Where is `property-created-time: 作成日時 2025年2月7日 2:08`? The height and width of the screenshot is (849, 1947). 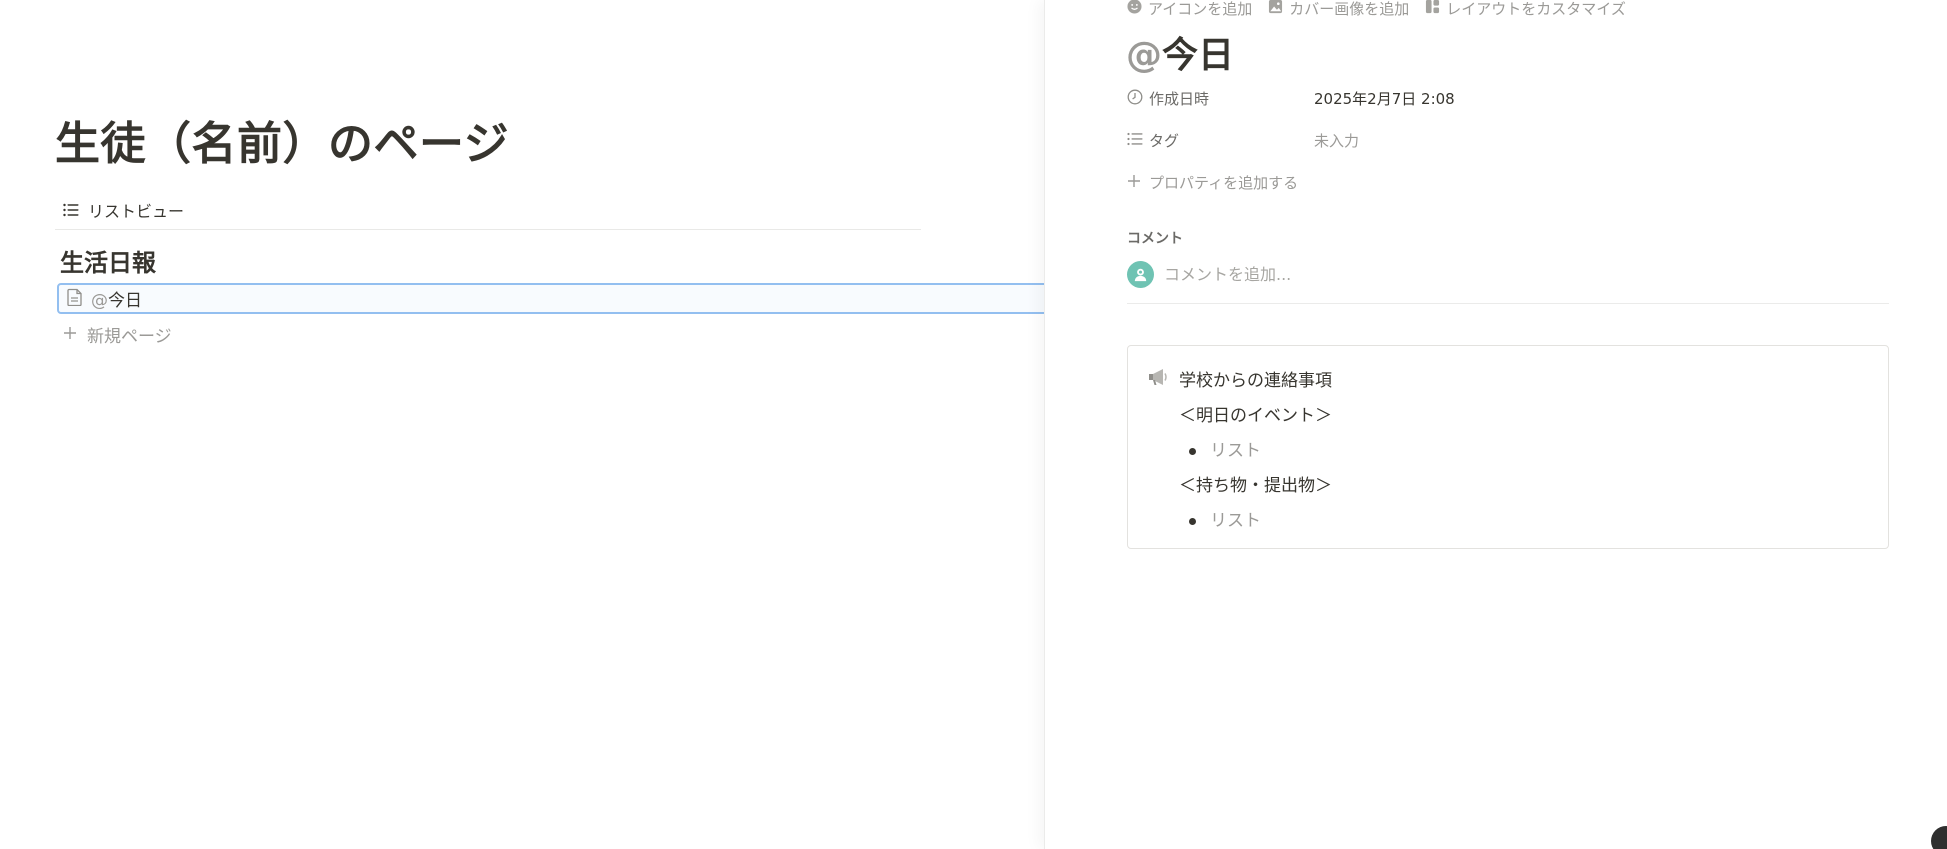
property-created-time: 作成日時 2025年2月7日 2:08 is located at coordinates (1291, 98).